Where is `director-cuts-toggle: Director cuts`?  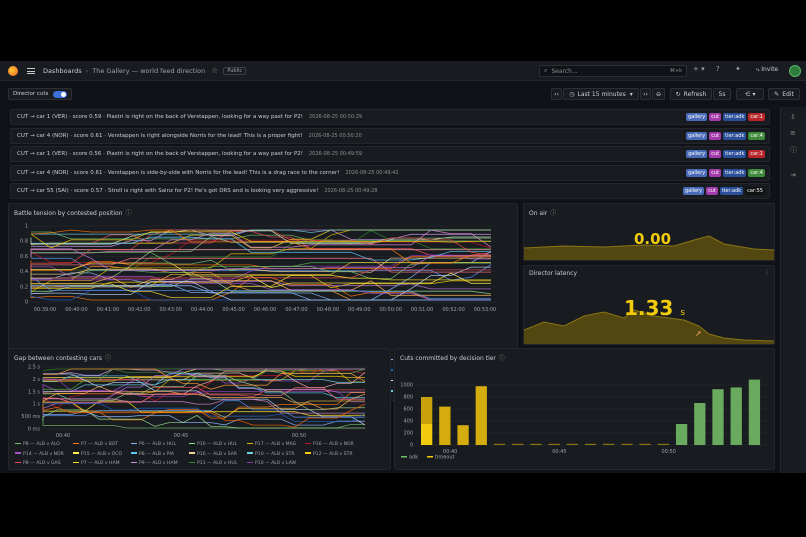
director-cuts-toggle: Director cuts is located at coordinates (40, 94).